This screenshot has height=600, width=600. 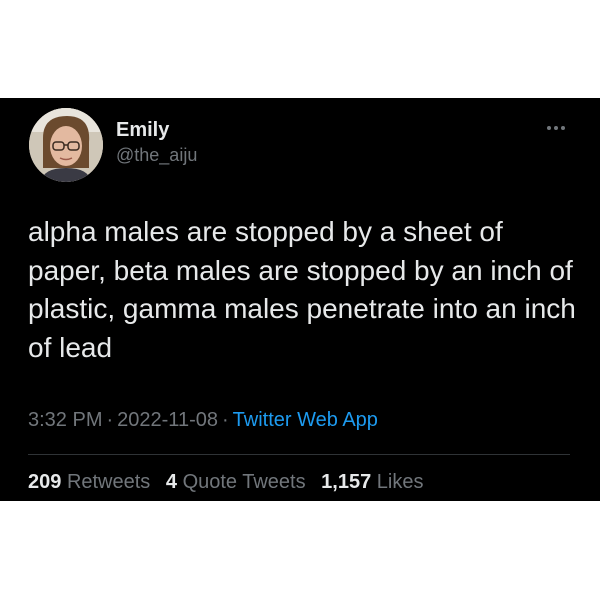 I want to click on more-options-button, so click(x=556, y=128).